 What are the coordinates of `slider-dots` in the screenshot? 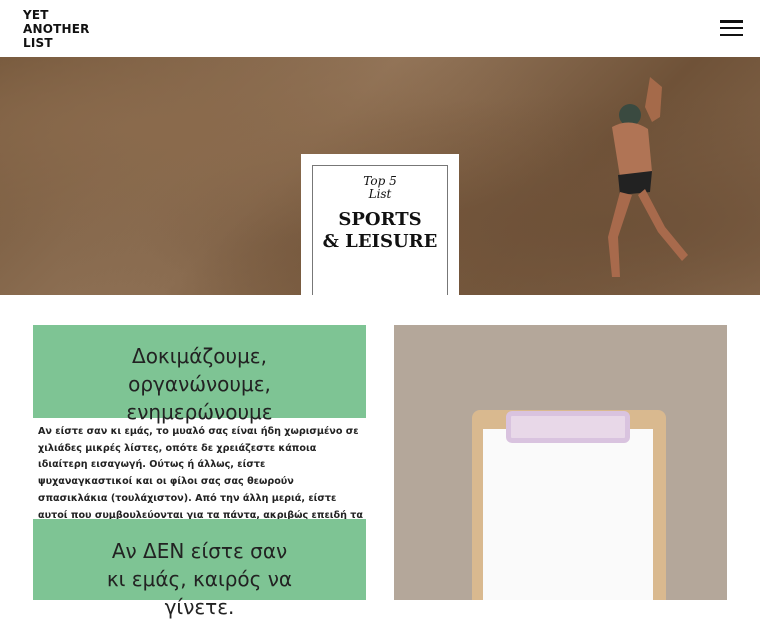 It's located at (380, 283).